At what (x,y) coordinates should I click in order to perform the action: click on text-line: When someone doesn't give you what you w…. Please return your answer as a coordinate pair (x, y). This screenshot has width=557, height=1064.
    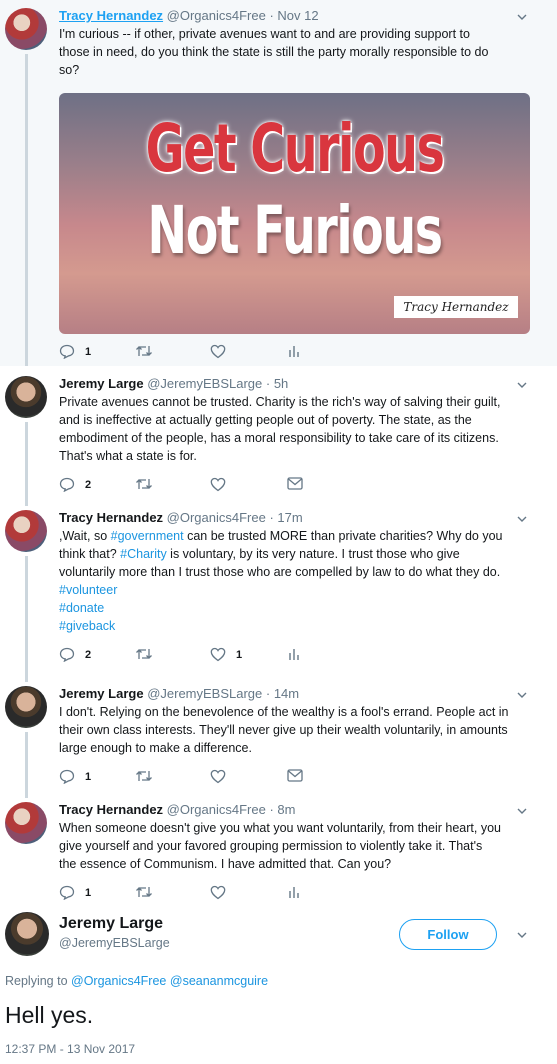
    Looking at the image, I should click on (280, 828).